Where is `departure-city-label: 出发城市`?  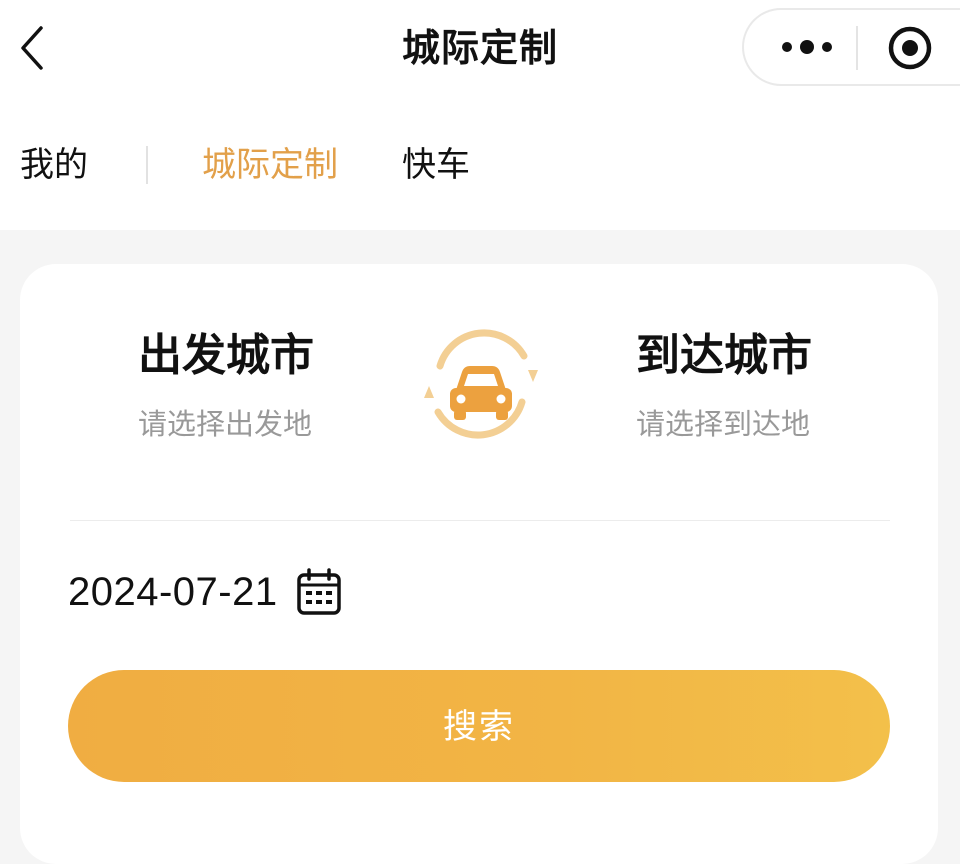 departure-city-label: 出发城市 is located at coordinates (226, 355).